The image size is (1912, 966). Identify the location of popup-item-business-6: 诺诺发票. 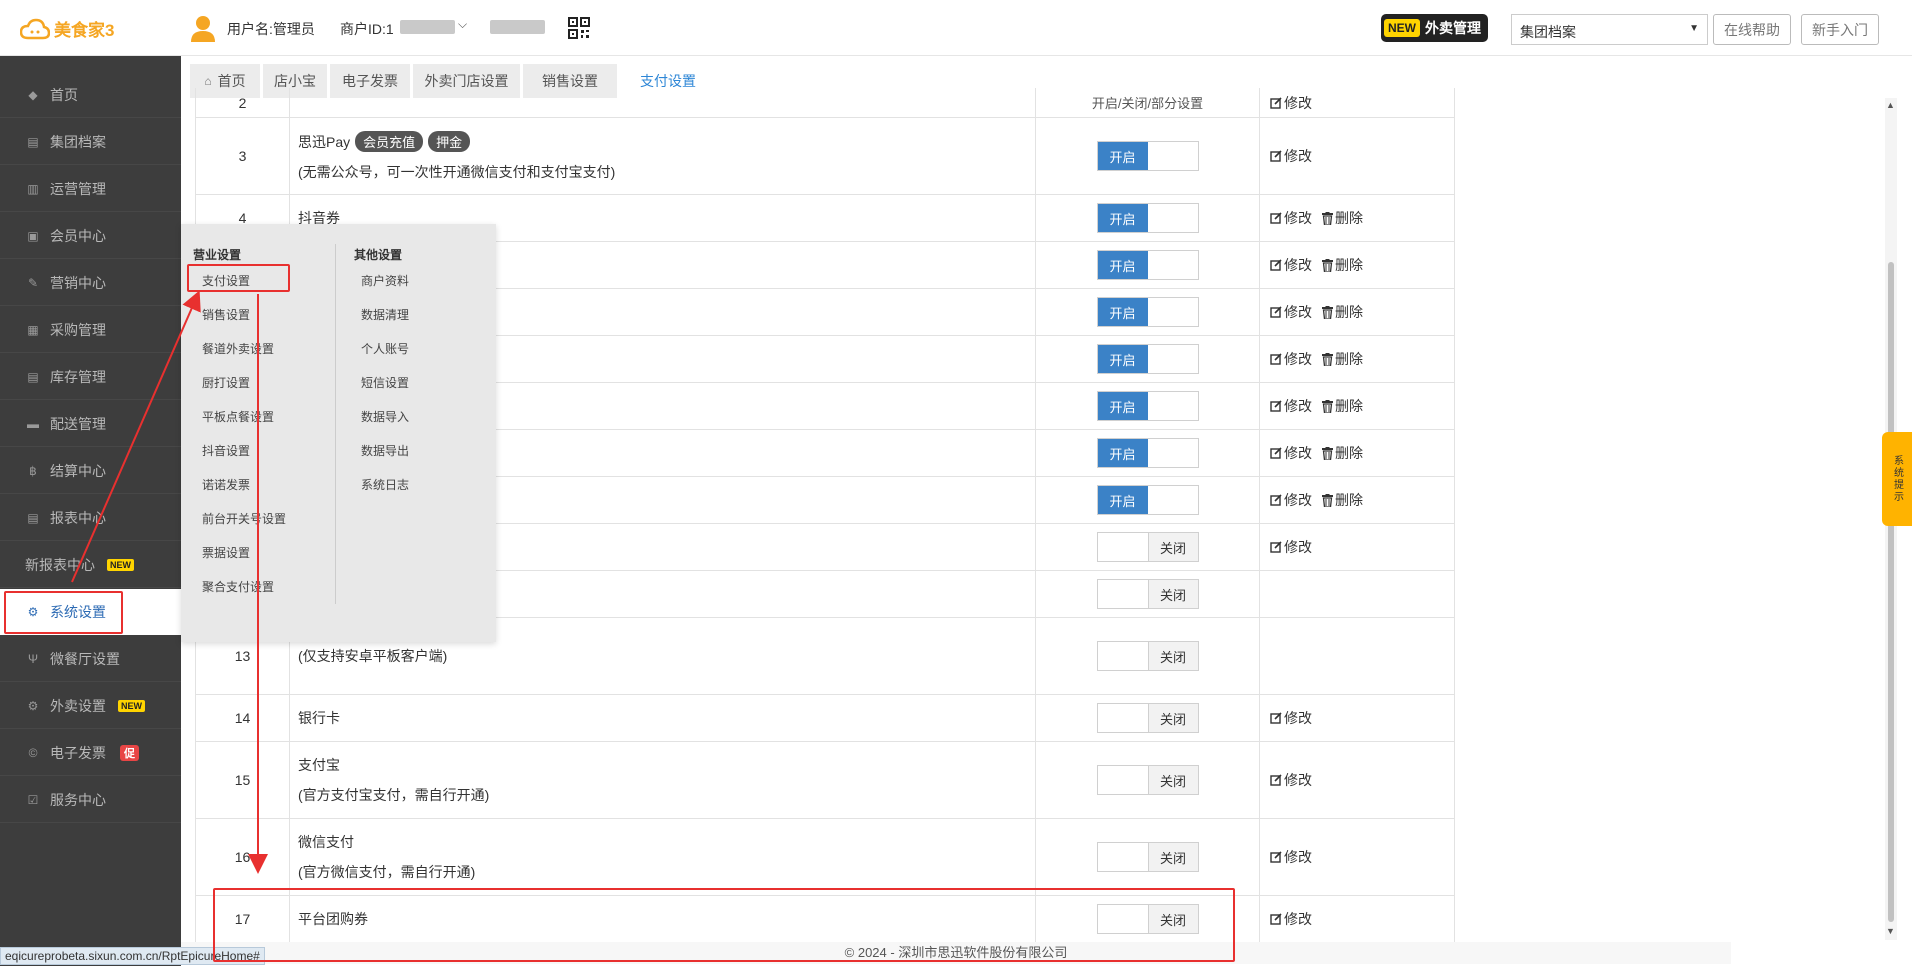
(226, 484).